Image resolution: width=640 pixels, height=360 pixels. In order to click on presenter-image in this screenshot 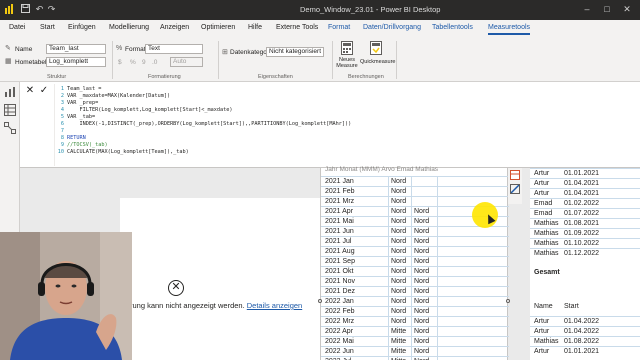, I will do `click(66, 296)`.